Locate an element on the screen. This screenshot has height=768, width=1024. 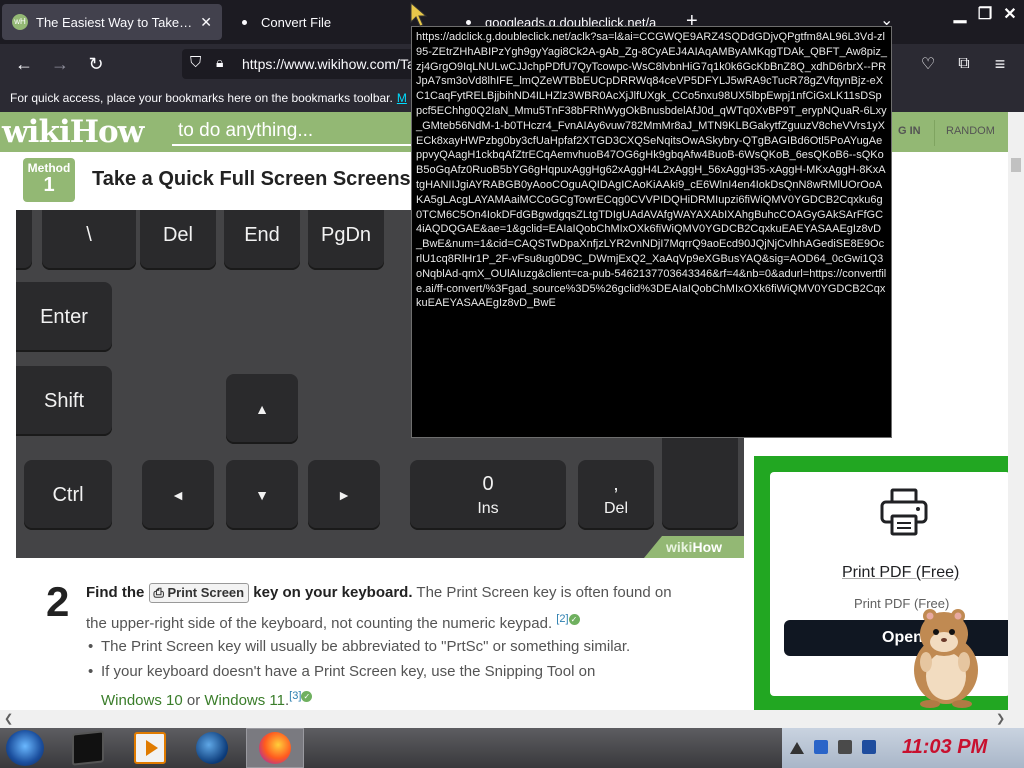
method-label: Method is located at coordinates (49, 168).